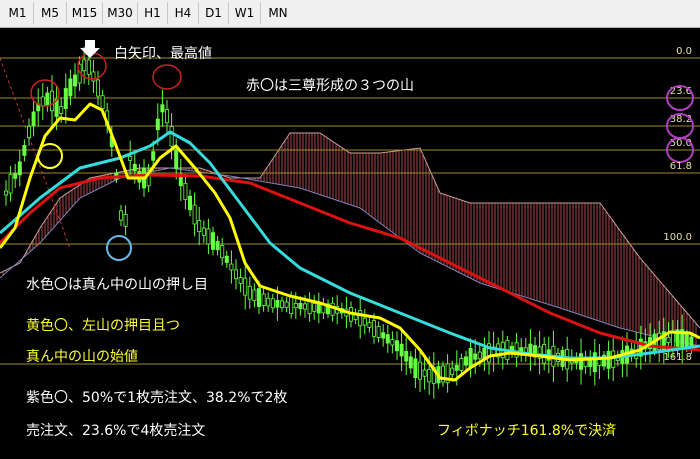 This screenshot has height=459, width=700. Describe the element at coordinates (120, 13) in the screenshot. I see `timeframe-button-m30: M30` at that location.